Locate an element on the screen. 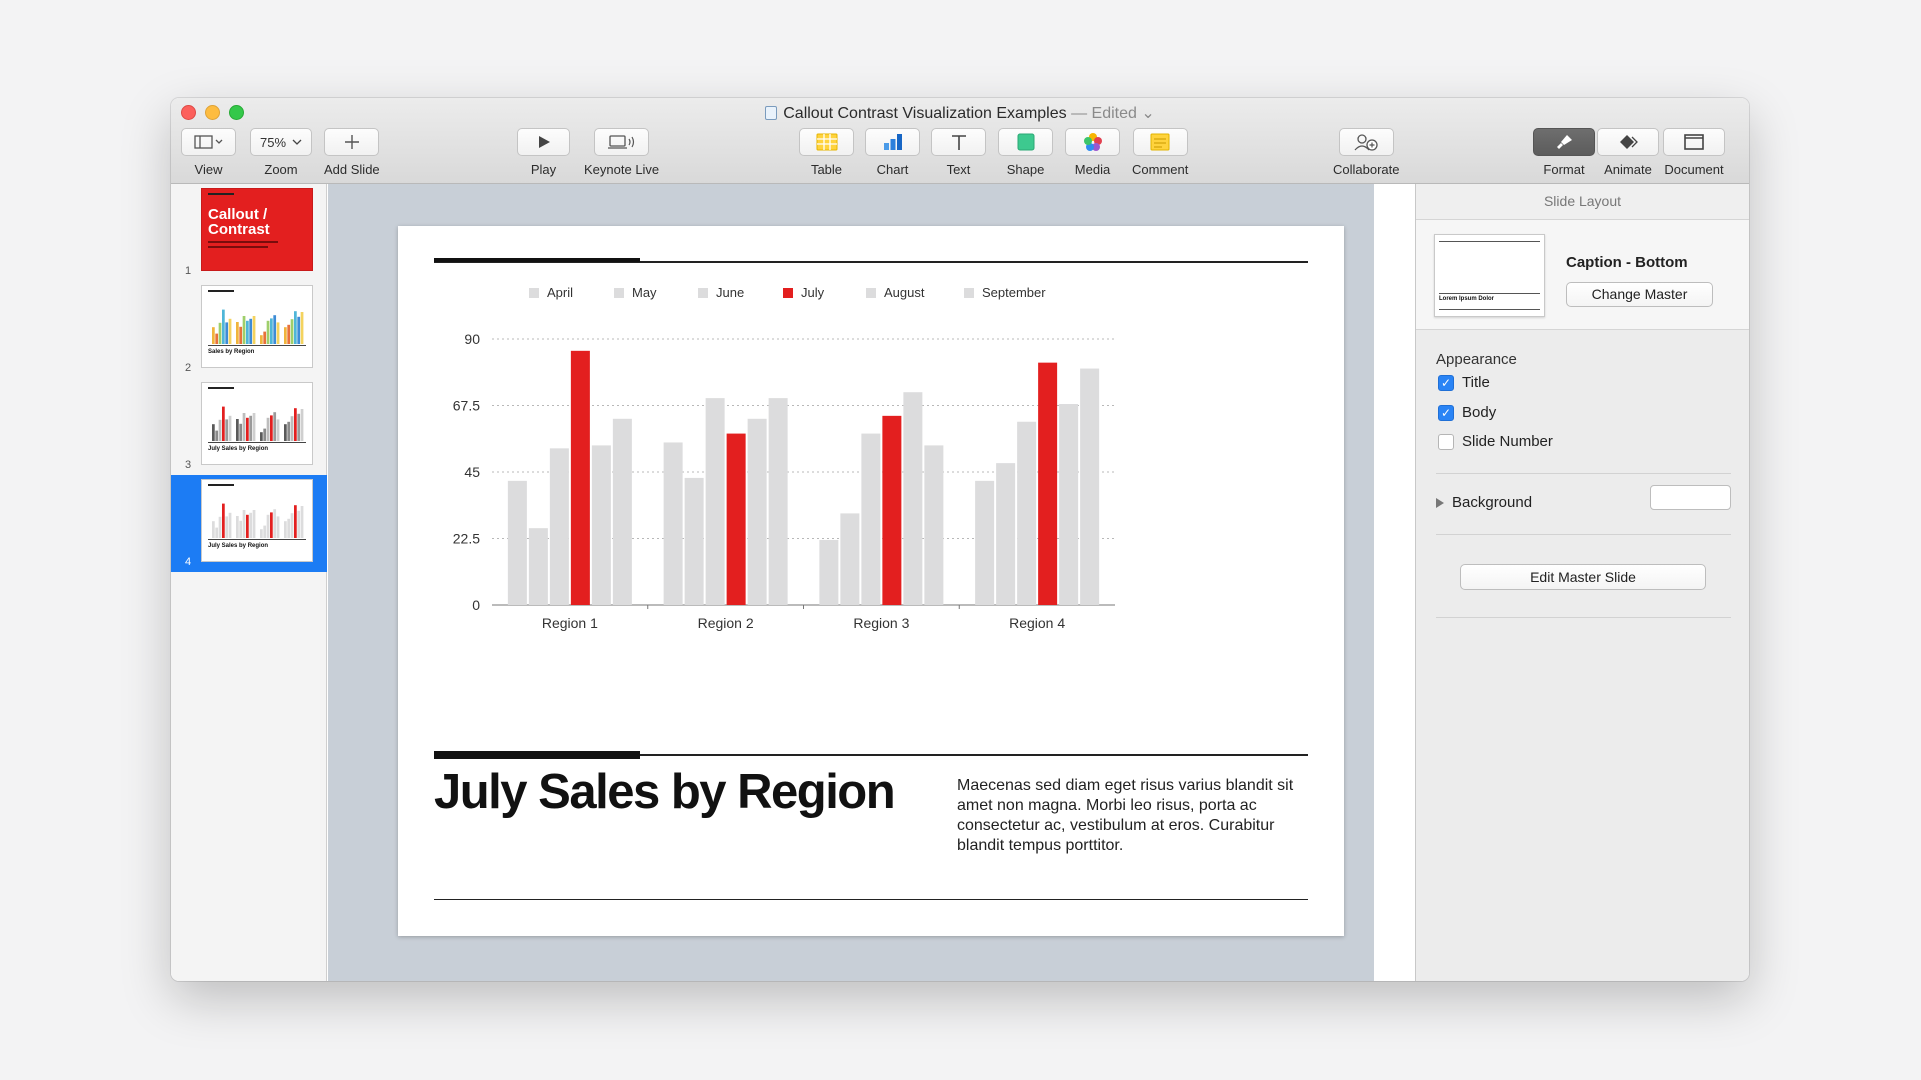  bar-region-3-may is located at coordinates (850, 559).